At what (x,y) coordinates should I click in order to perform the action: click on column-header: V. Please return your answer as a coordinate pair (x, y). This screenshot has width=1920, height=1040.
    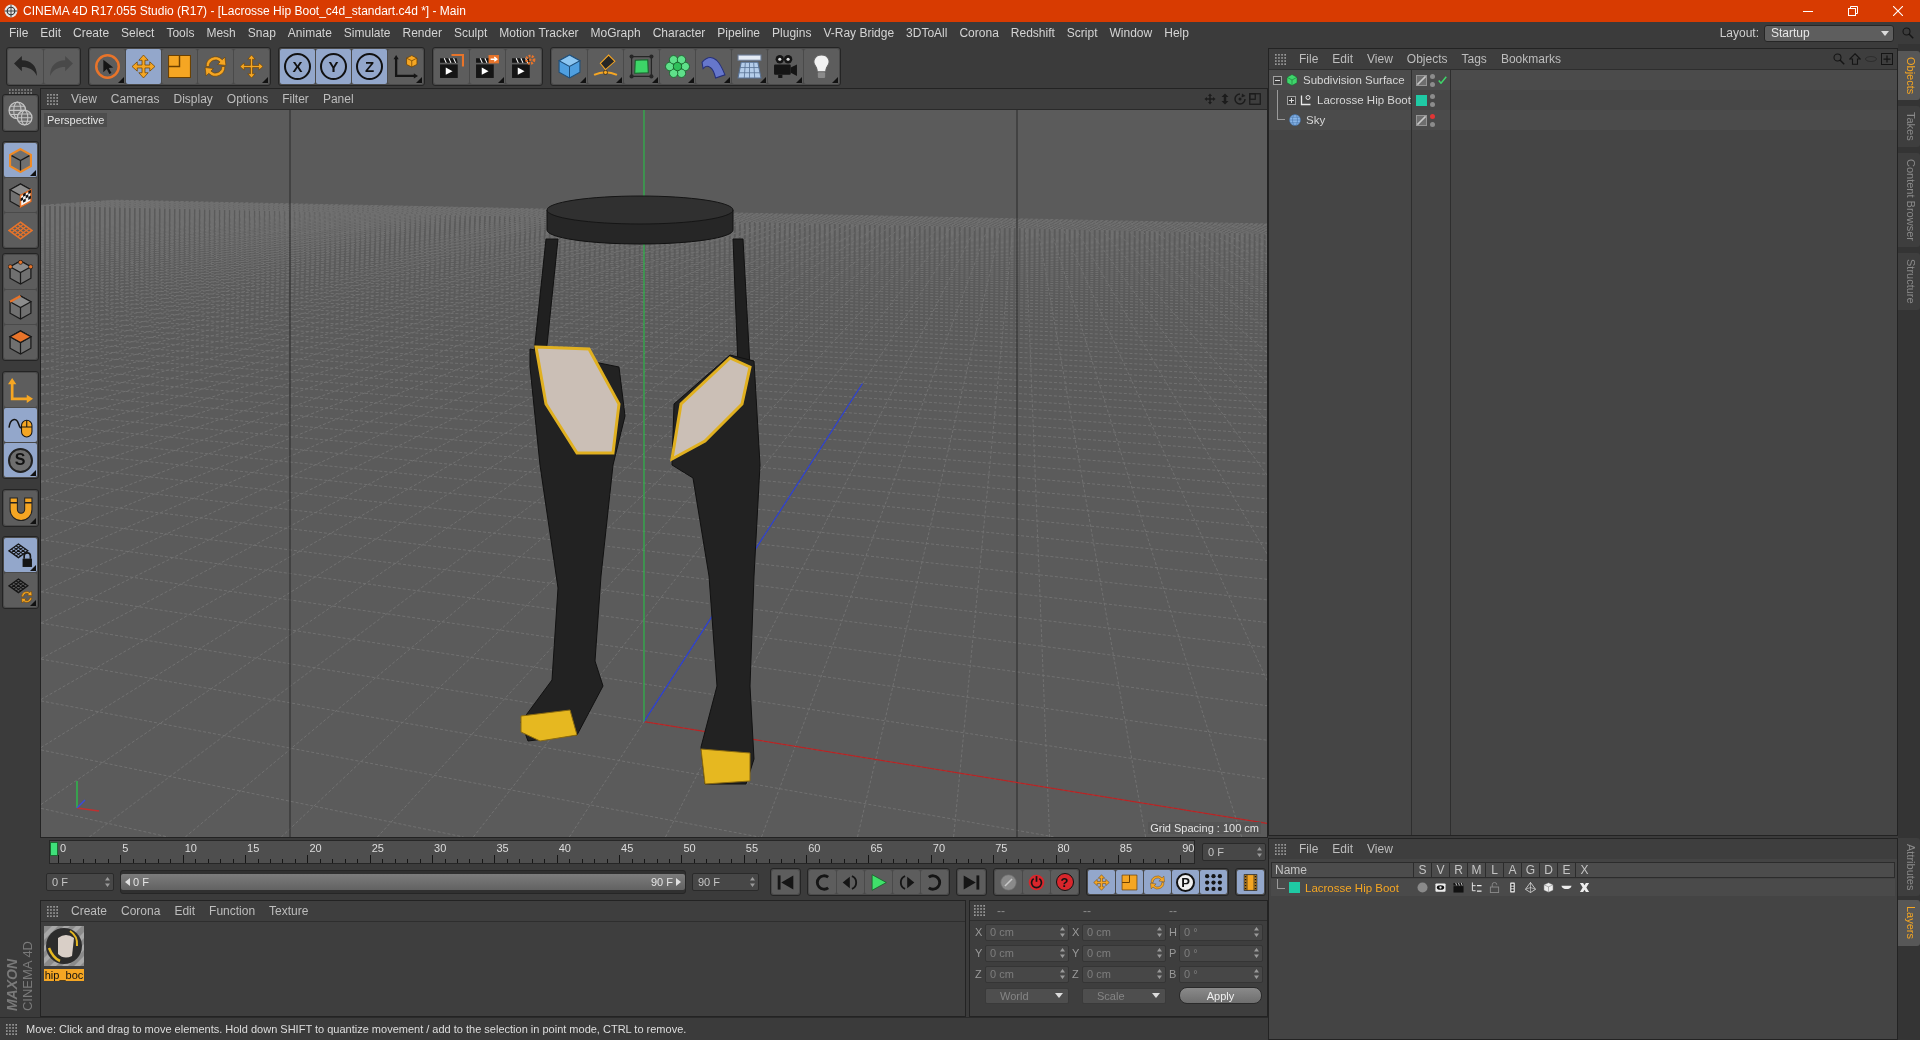
    Looking at the image, I should click on (1440, 870).